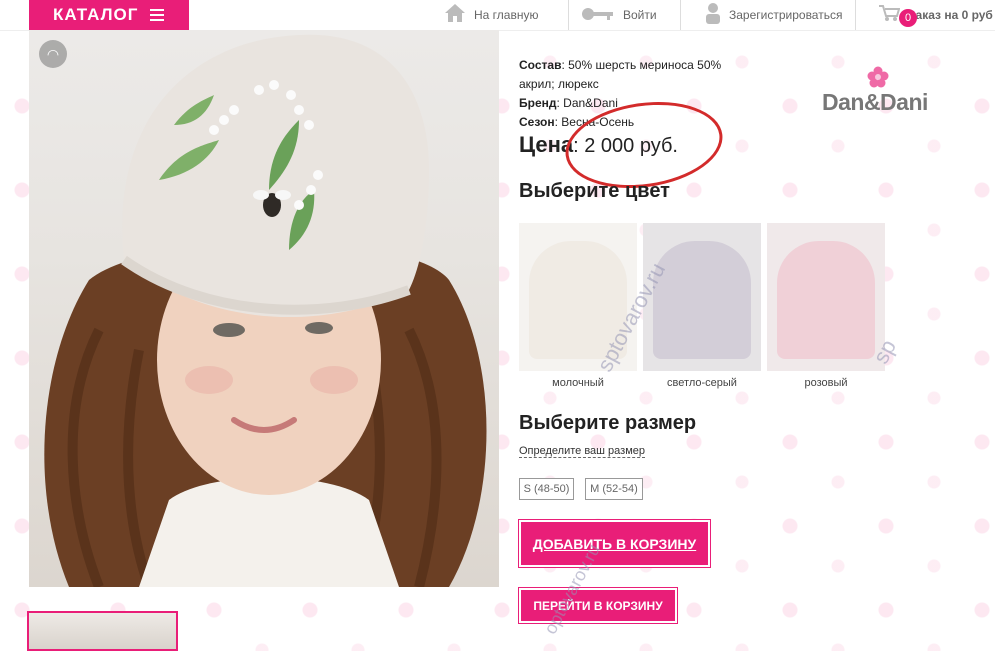 This screenshot has height=651, width=995. I want to click on nav-home-link: На главную, so click(508, 15).